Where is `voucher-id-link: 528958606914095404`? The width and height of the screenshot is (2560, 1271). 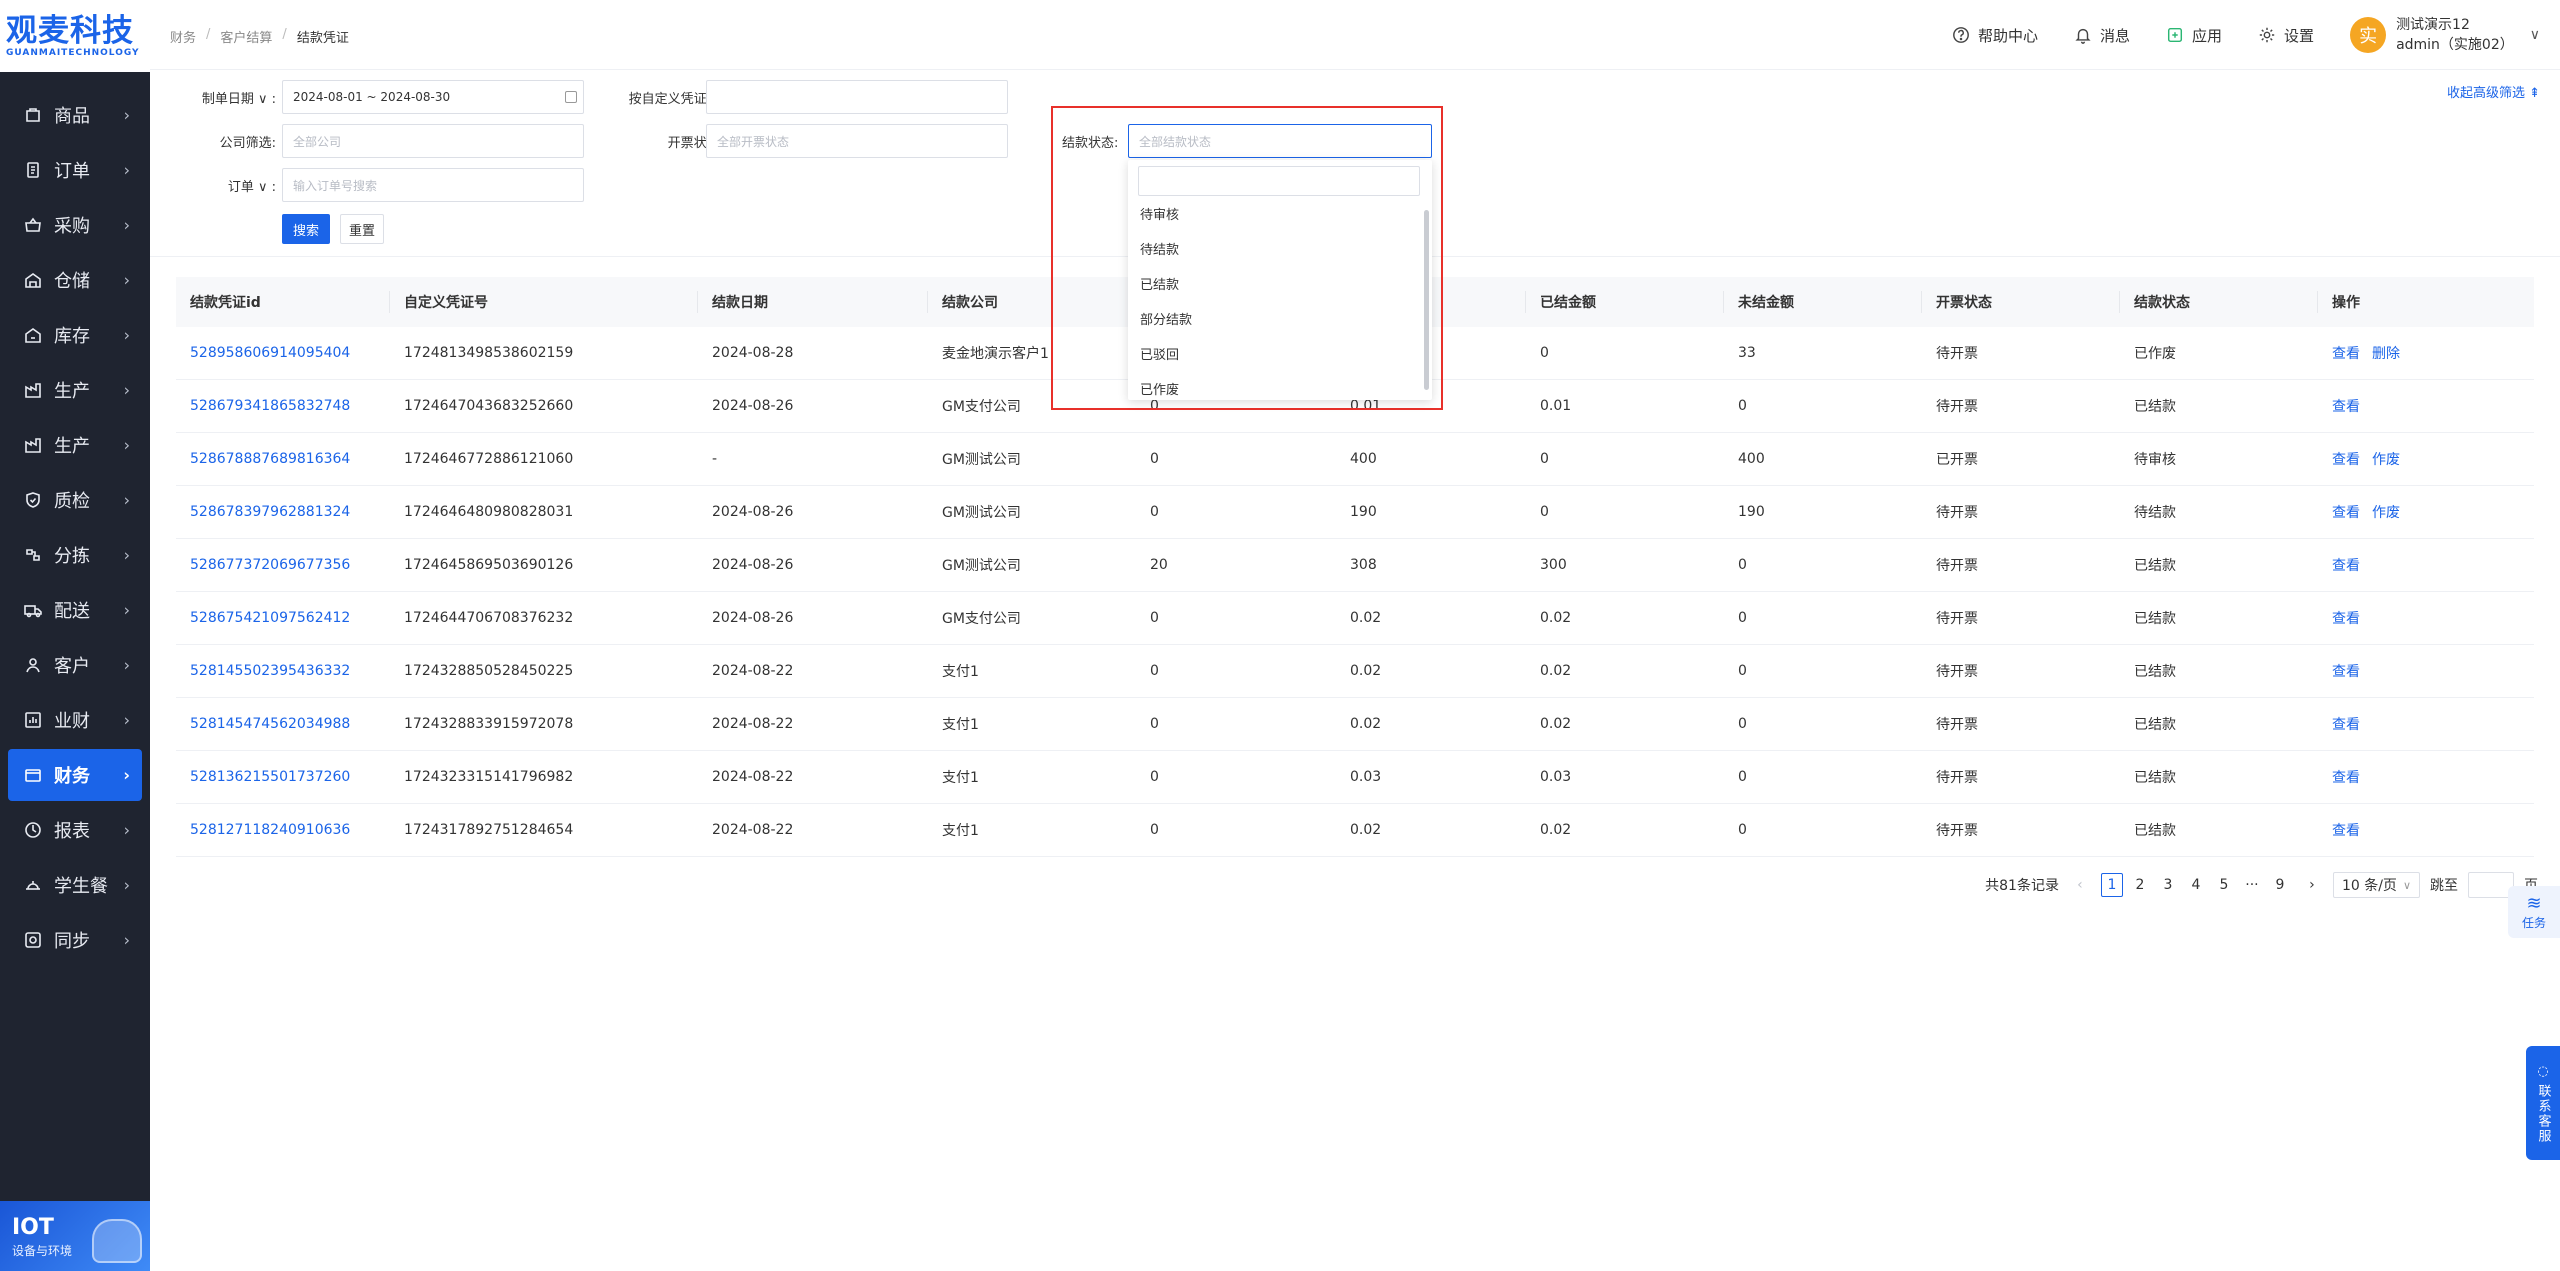
voucher-id-link: 528958606914095404 is located at coordinates (283, 353).